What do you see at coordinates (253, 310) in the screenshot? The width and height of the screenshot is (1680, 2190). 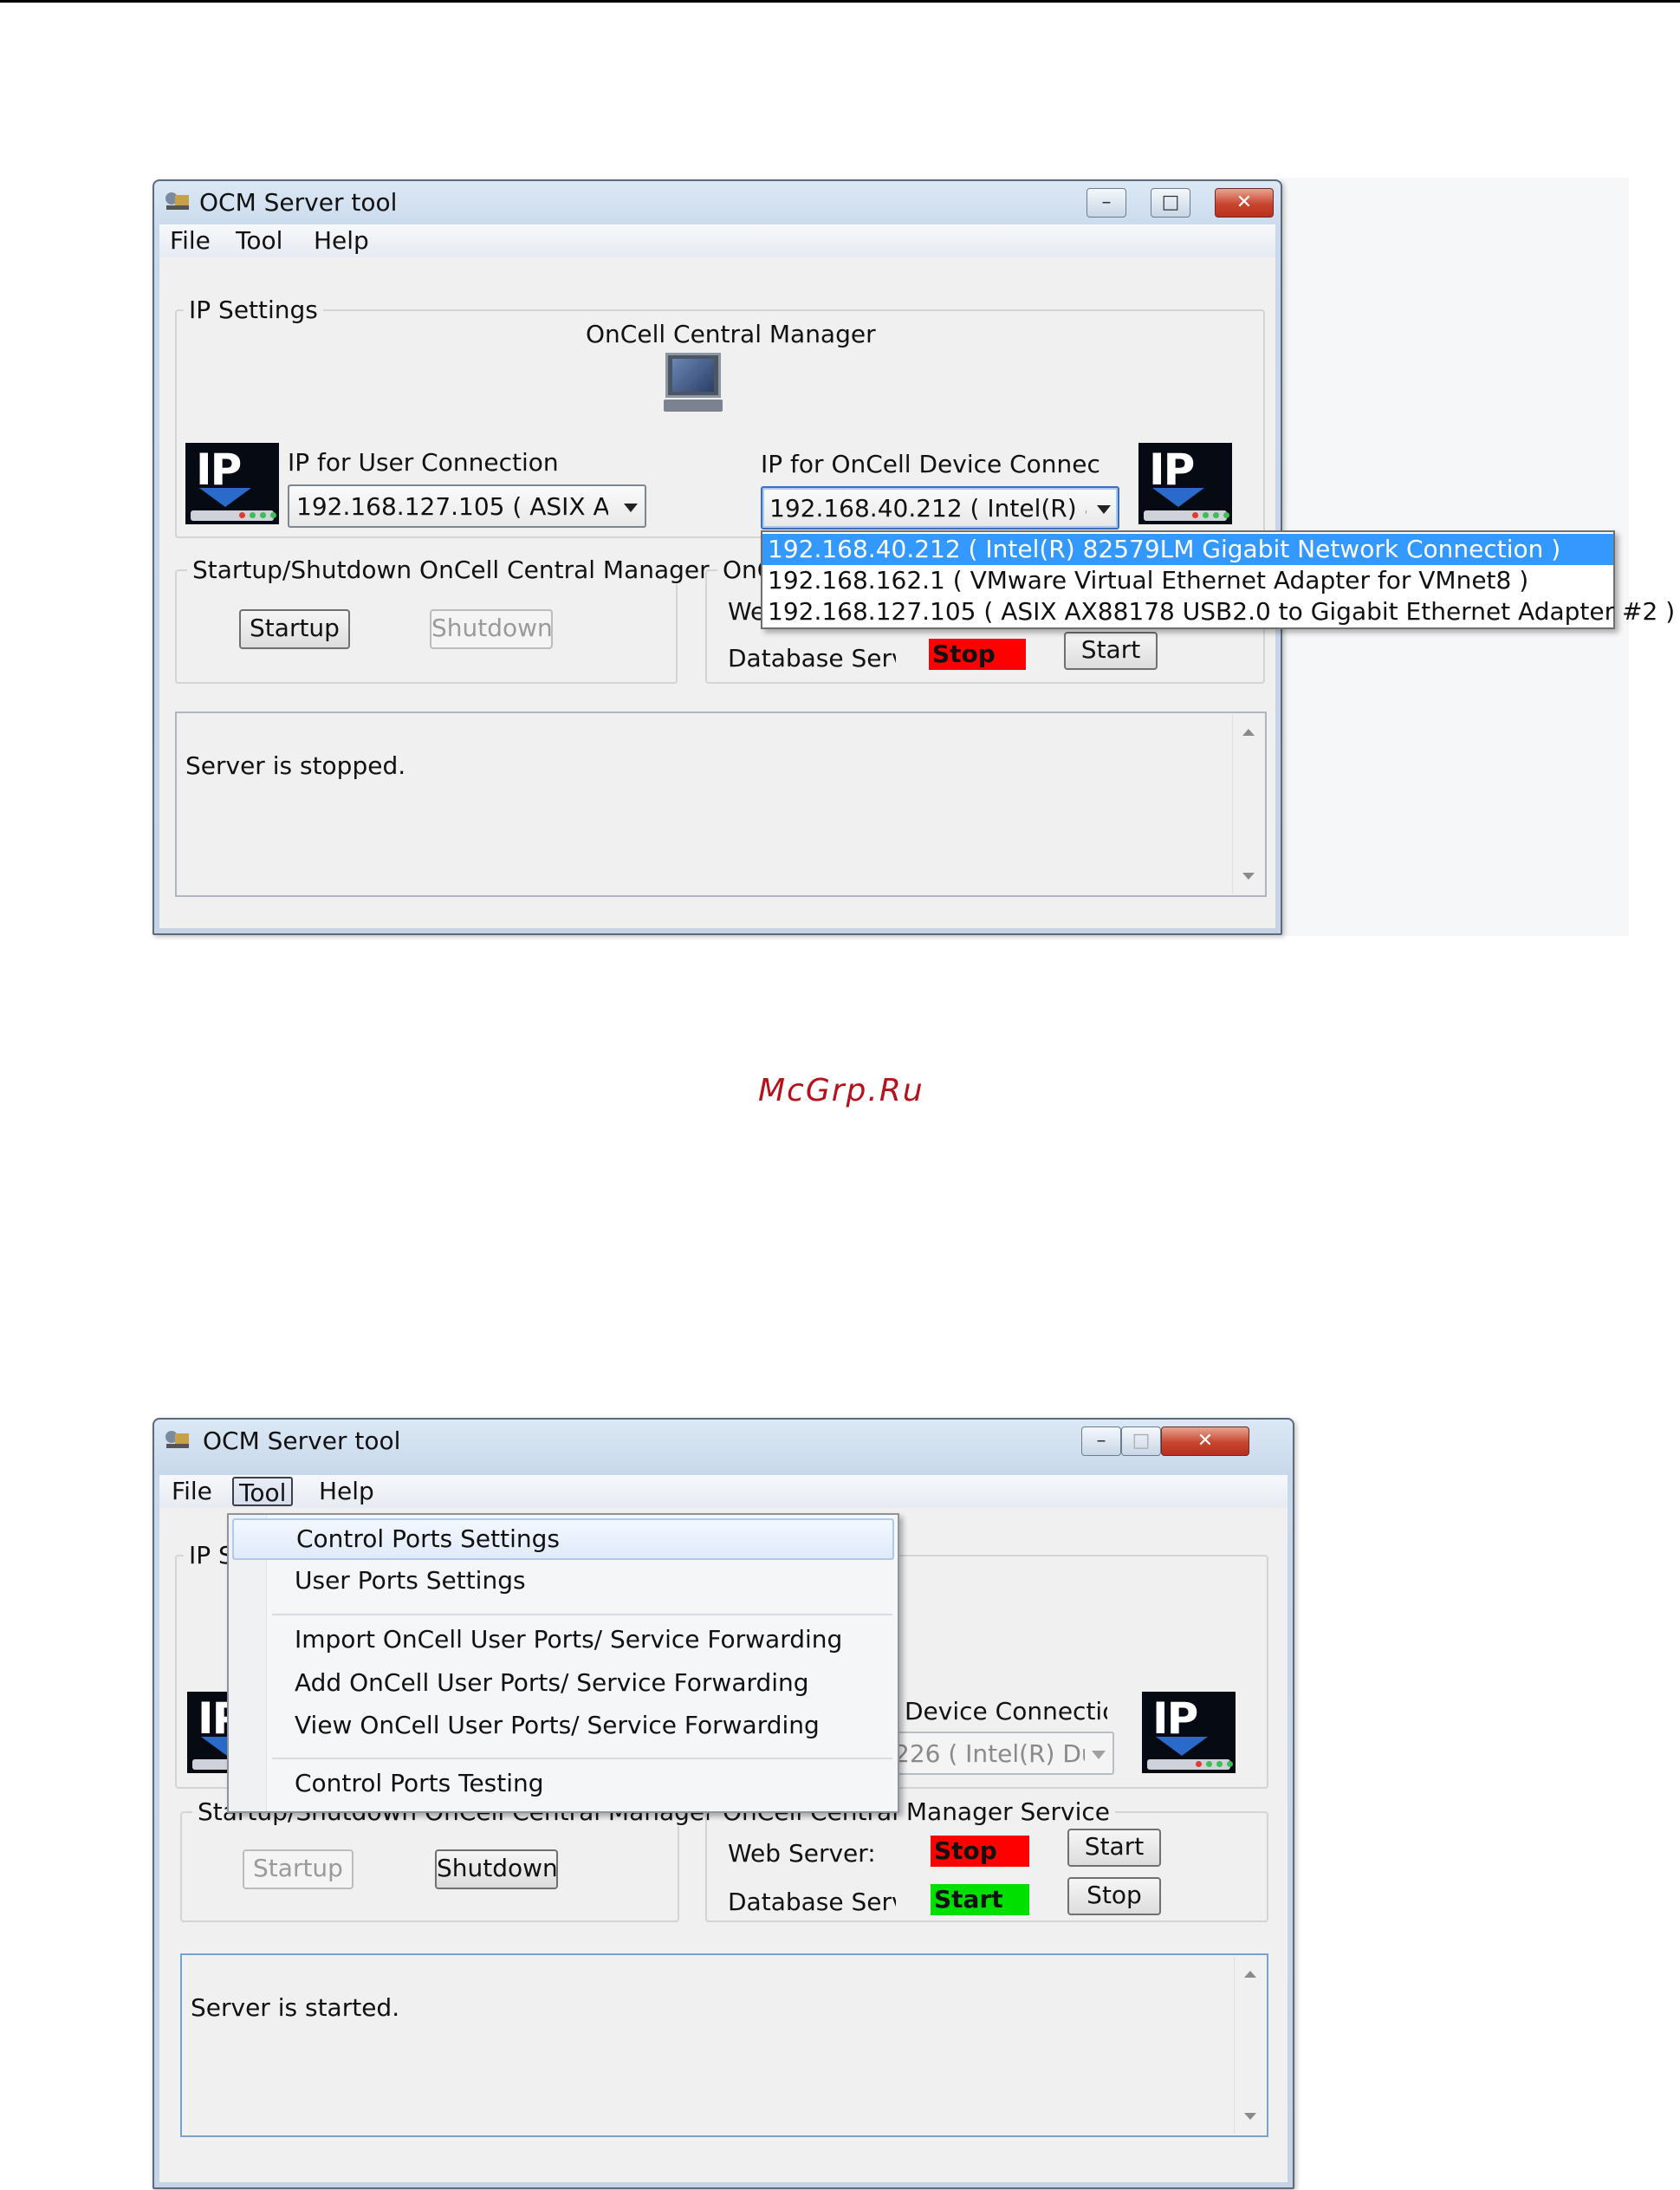 I see `ip-settings-label: IP Settings` at bounding box center [253, 310].